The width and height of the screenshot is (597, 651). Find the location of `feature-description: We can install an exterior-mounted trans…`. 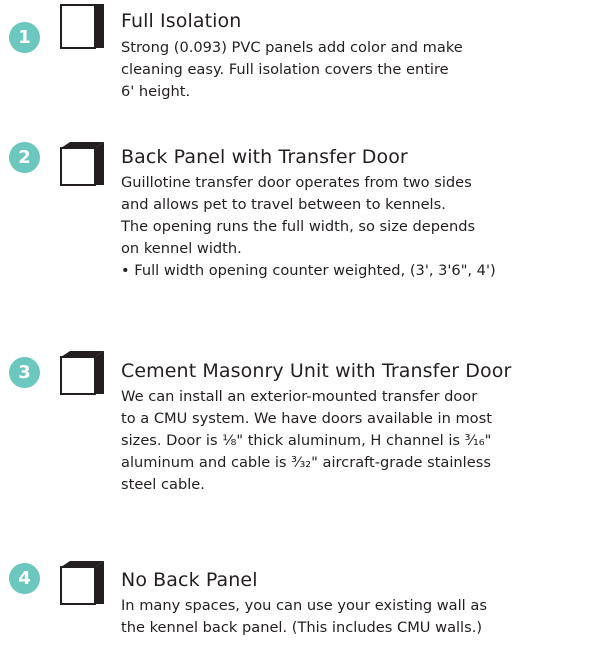

feature-description: We can install an exterior-mounted trans… is located at coordinates (306, 441).